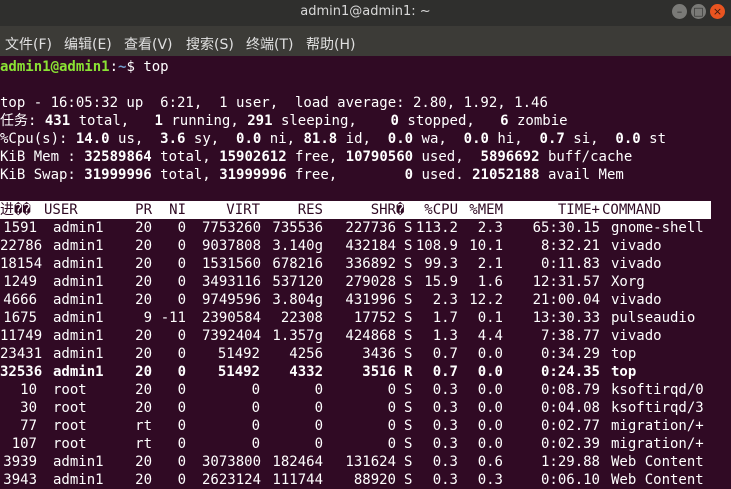 Image resolution: width=731 pixels, height=489 pixels. I want to click on window-titlebar: admin1@admin1: ~ – □ ×, so click(365, 13).